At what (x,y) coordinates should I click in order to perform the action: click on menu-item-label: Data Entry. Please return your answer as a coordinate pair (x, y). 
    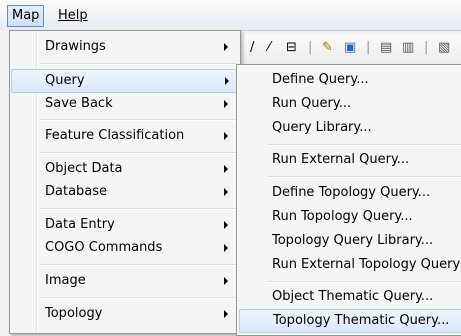
    Looking at the image, I should click on (80, 224).